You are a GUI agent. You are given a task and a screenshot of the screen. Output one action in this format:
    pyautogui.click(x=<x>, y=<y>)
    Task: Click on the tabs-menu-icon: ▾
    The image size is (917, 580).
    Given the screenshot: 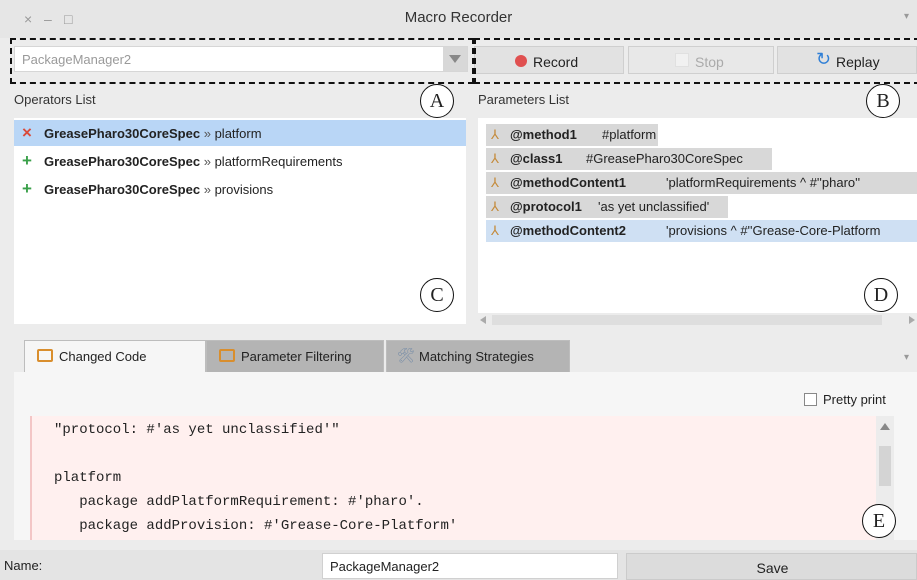 What is the action you would take?
    pyautogui.click(x=906, y=357)
    